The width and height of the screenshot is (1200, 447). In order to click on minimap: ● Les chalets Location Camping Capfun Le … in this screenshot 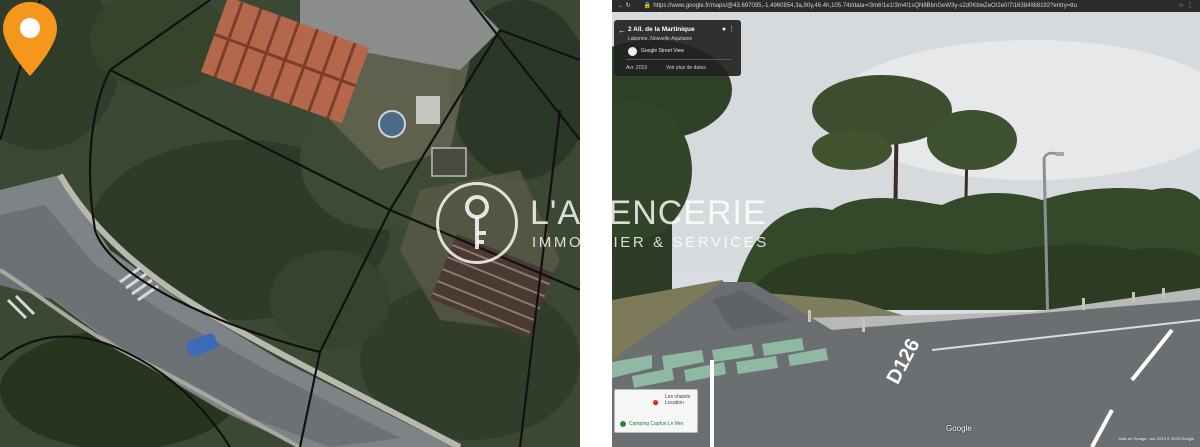, I will do `click(656, 411)`.